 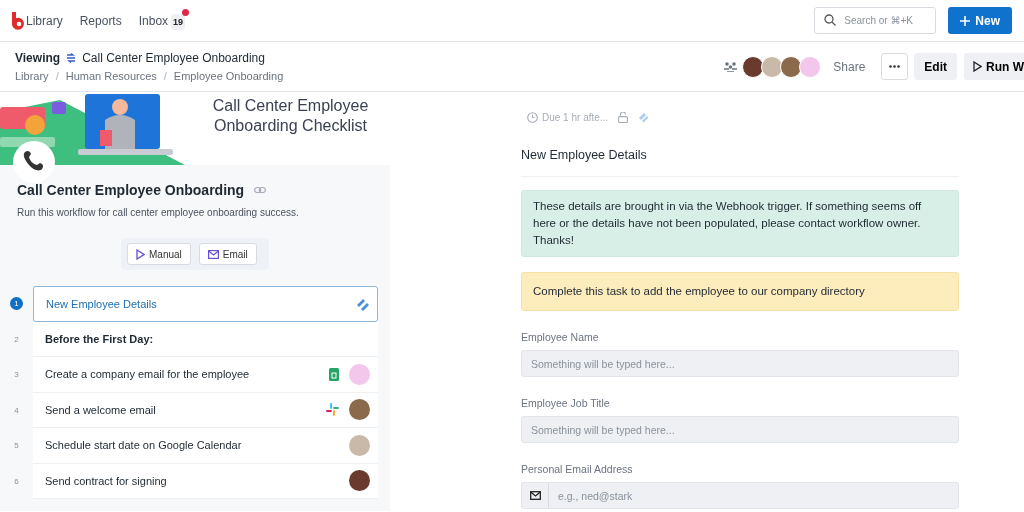 I want to click on people-icon, so click(x=731, y=66).